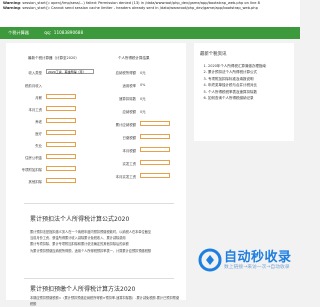  What do you see at coordinates (38, 146) in the screenshot?
I see `field-label: 失业` at bounding box center [38, 146].